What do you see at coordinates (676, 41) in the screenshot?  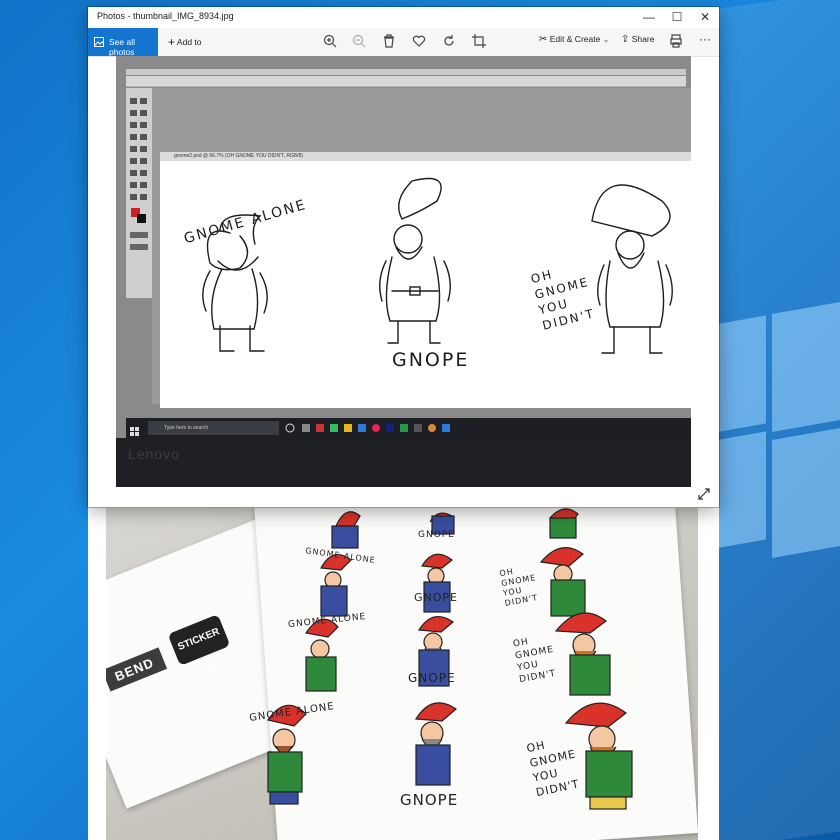 I see `print-icon` at bounding box center [676, 41].